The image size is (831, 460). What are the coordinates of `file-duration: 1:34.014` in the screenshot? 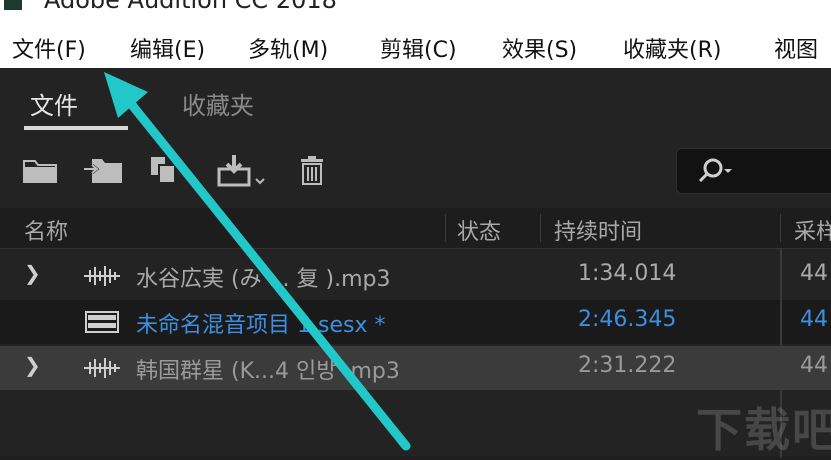 It's located at (627, 273).